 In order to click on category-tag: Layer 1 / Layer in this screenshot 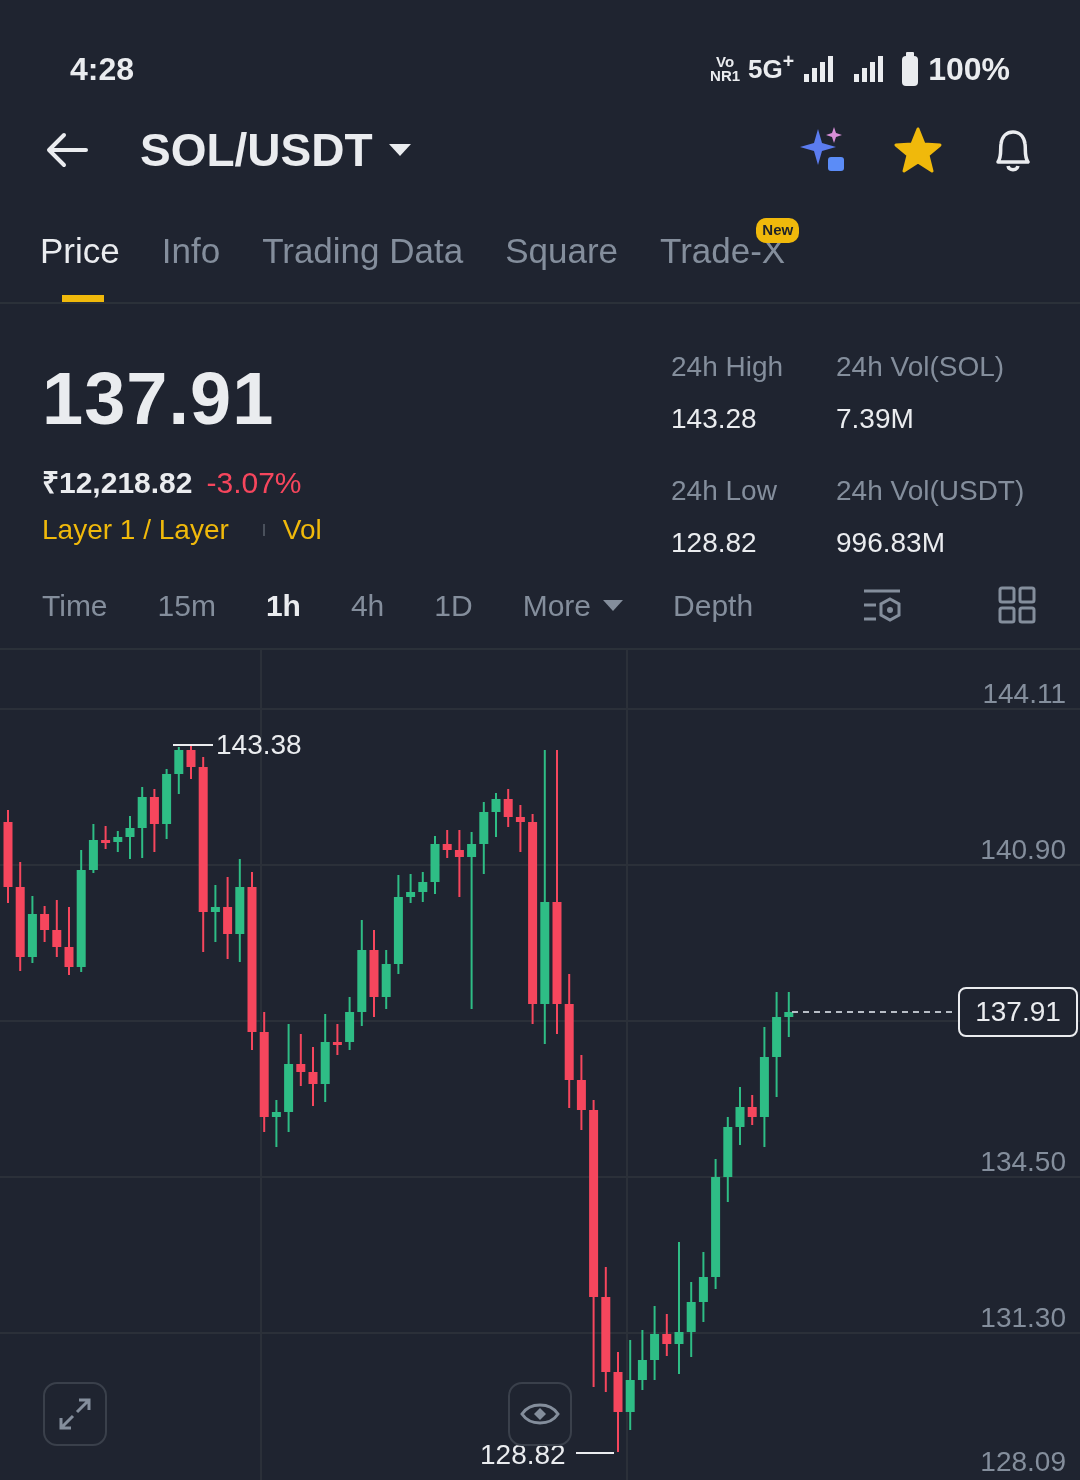, I will do `click(135, 530)`.